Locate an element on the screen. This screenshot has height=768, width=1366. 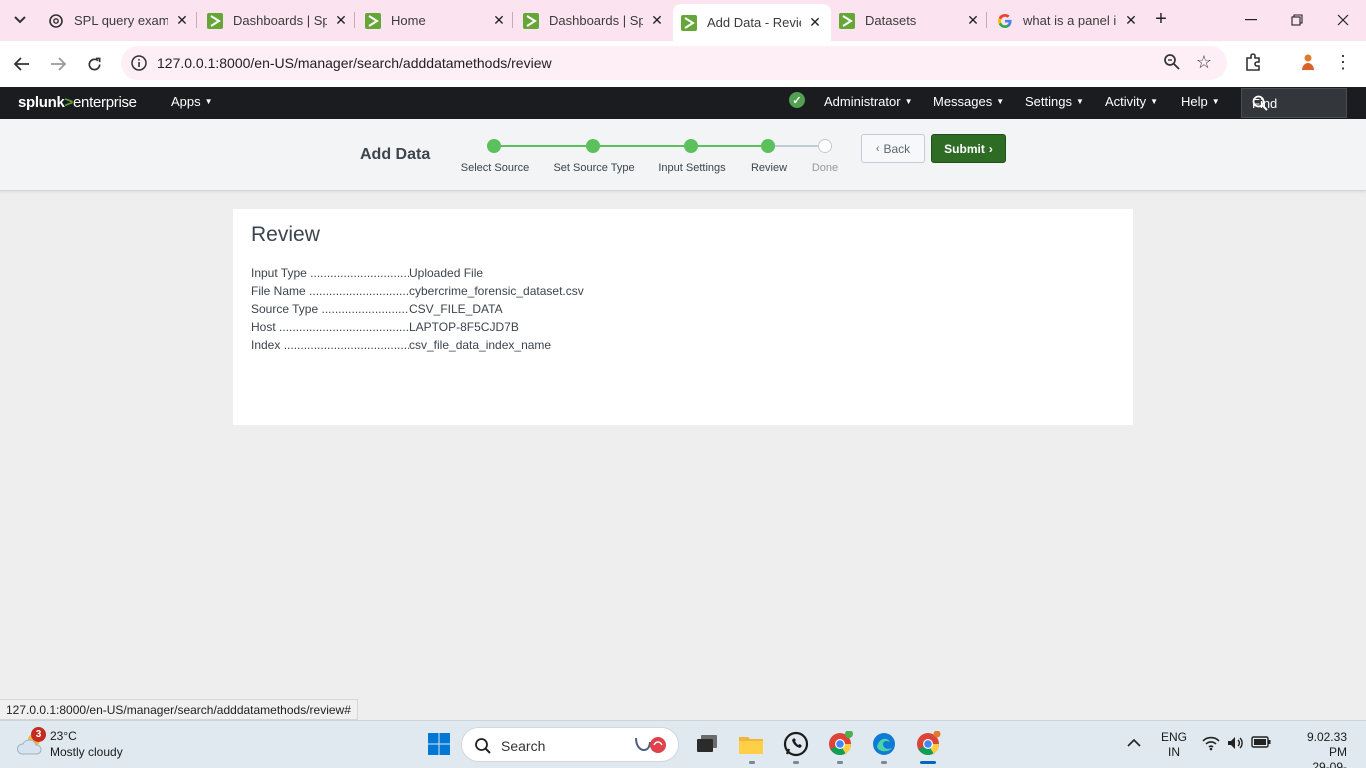
chrome-icon is located at coordinates (928, 744).